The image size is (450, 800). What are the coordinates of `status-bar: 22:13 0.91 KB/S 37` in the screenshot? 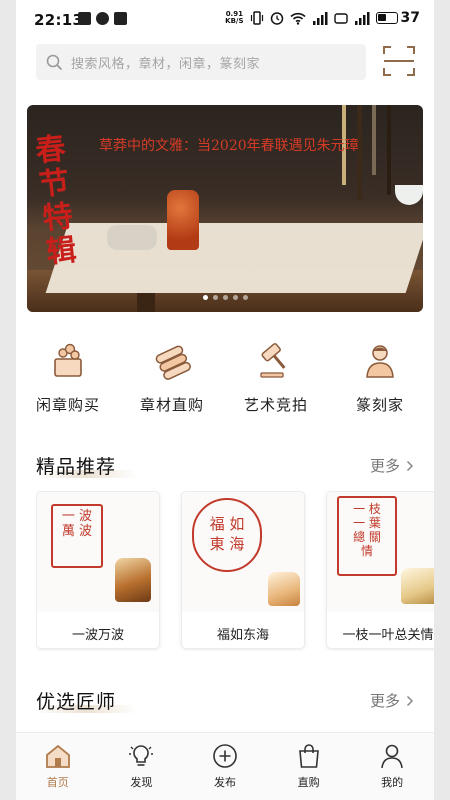 It's located at (225, 20).